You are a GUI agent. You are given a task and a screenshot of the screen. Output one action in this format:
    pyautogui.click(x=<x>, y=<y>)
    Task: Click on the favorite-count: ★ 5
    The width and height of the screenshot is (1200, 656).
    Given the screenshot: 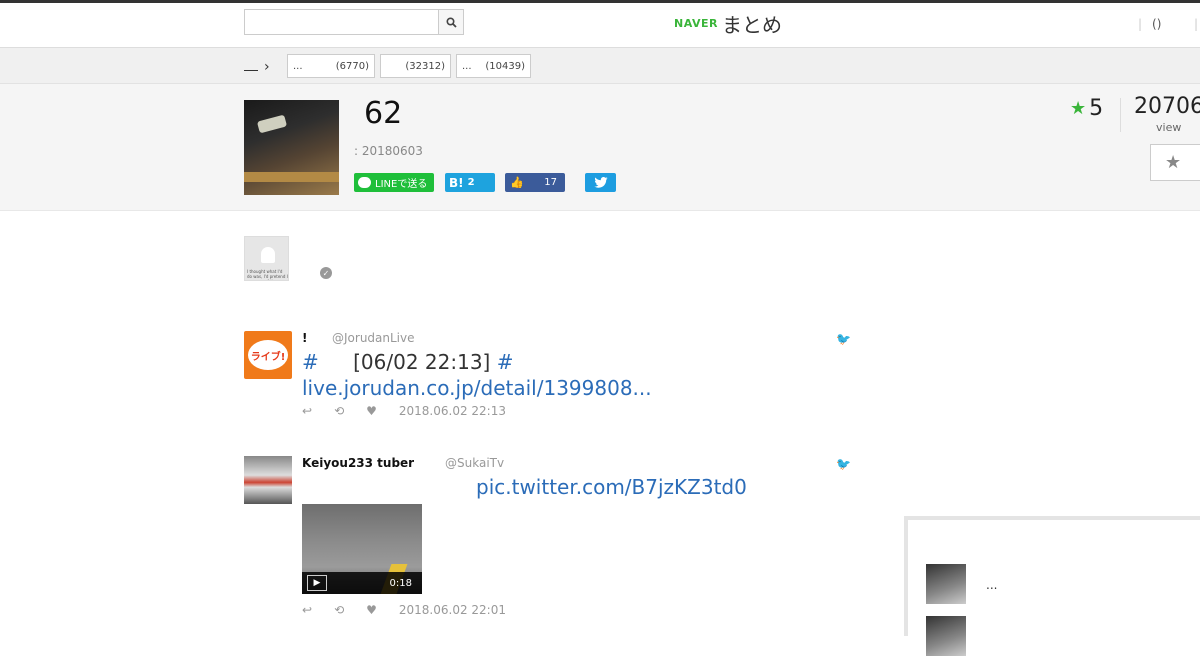 What is the action you would take?
    pyautogui.click(x=1086, y=108)
    